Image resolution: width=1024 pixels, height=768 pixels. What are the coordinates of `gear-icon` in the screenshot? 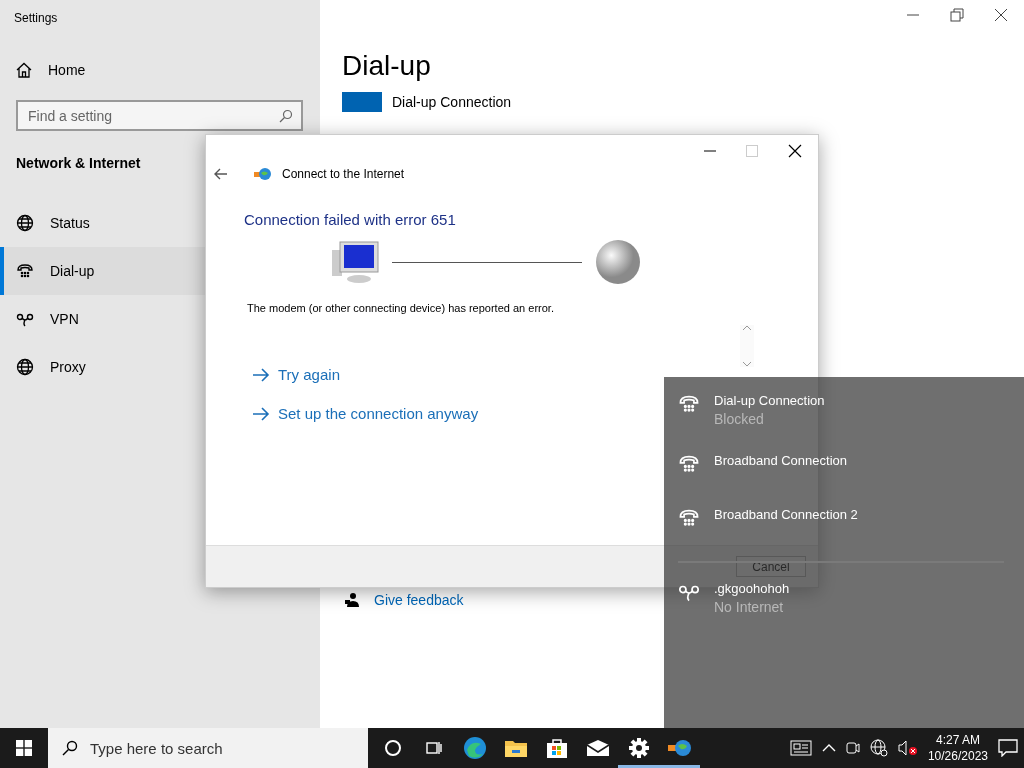 It's located at (638, 748).